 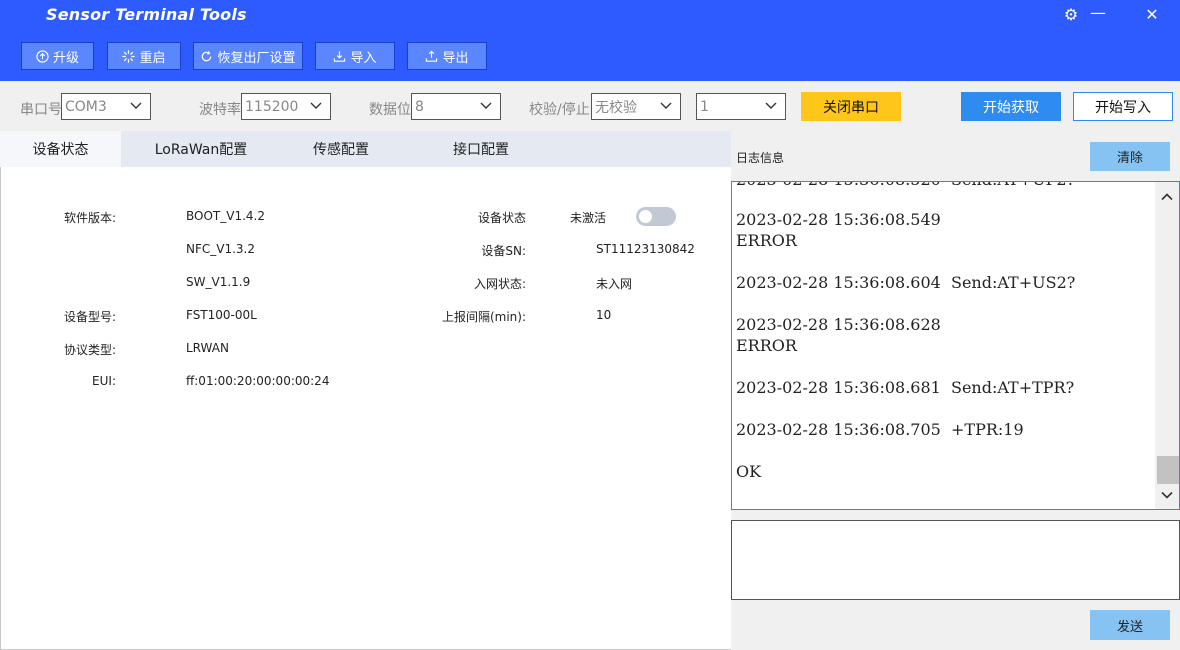 I want to click on report-interval-value: 10, so click(x=604, y=315).